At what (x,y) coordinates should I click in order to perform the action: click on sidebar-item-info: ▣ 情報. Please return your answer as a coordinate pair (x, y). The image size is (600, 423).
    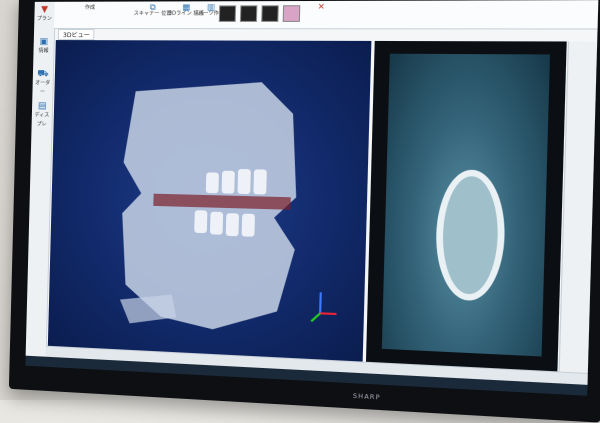
    Looking at the image, I should click on (43, 52).